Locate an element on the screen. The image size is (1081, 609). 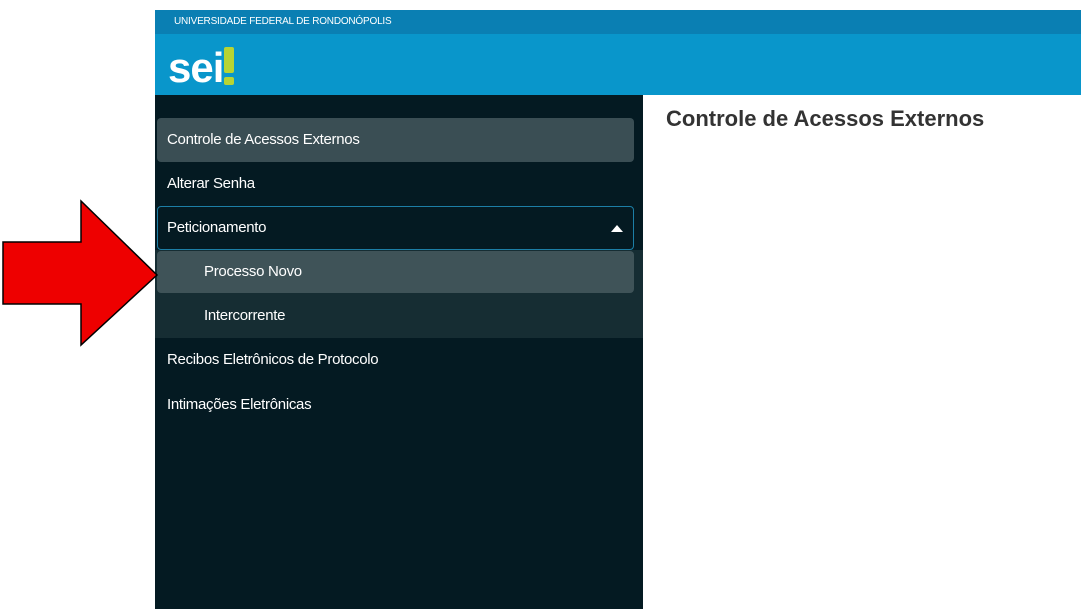
header: UNIVERSIDADE FEDERAL DE RONDONÓPOLIS sei is located at coordinates (618, 52).